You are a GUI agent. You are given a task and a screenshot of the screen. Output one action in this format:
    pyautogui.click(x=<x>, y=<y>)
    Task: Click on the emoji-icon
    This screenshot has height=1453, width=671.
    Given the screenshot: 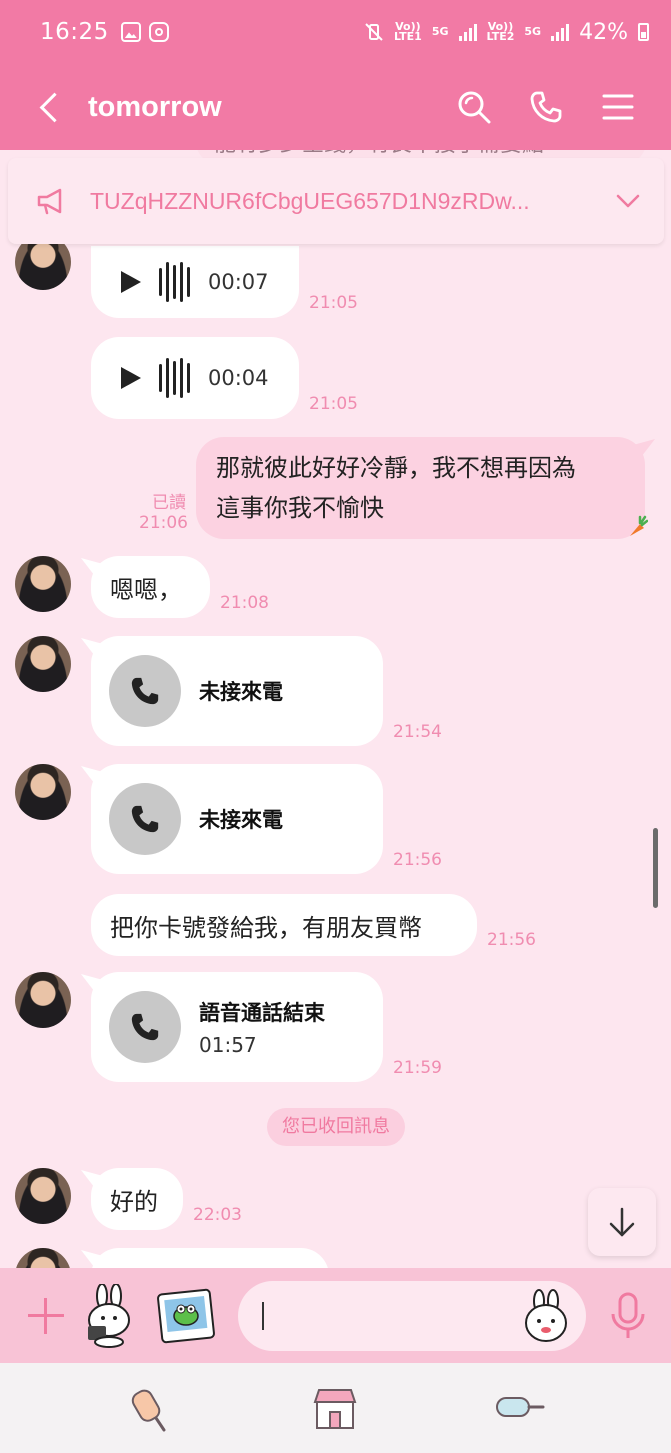 What is the action you would take?
    pyautogui.click(x=546, y=1316)
    